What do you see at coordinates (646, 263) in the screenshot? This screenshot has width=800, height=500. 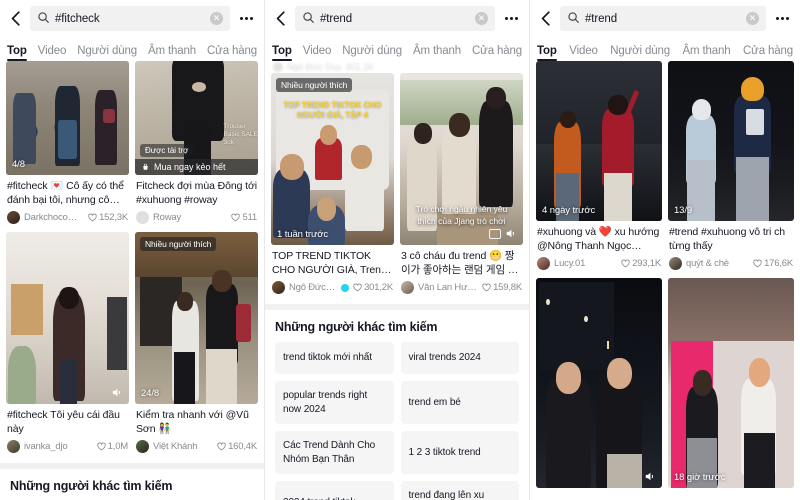 I see `like-count-text: 293,1K` at bounding box center [646, 263].